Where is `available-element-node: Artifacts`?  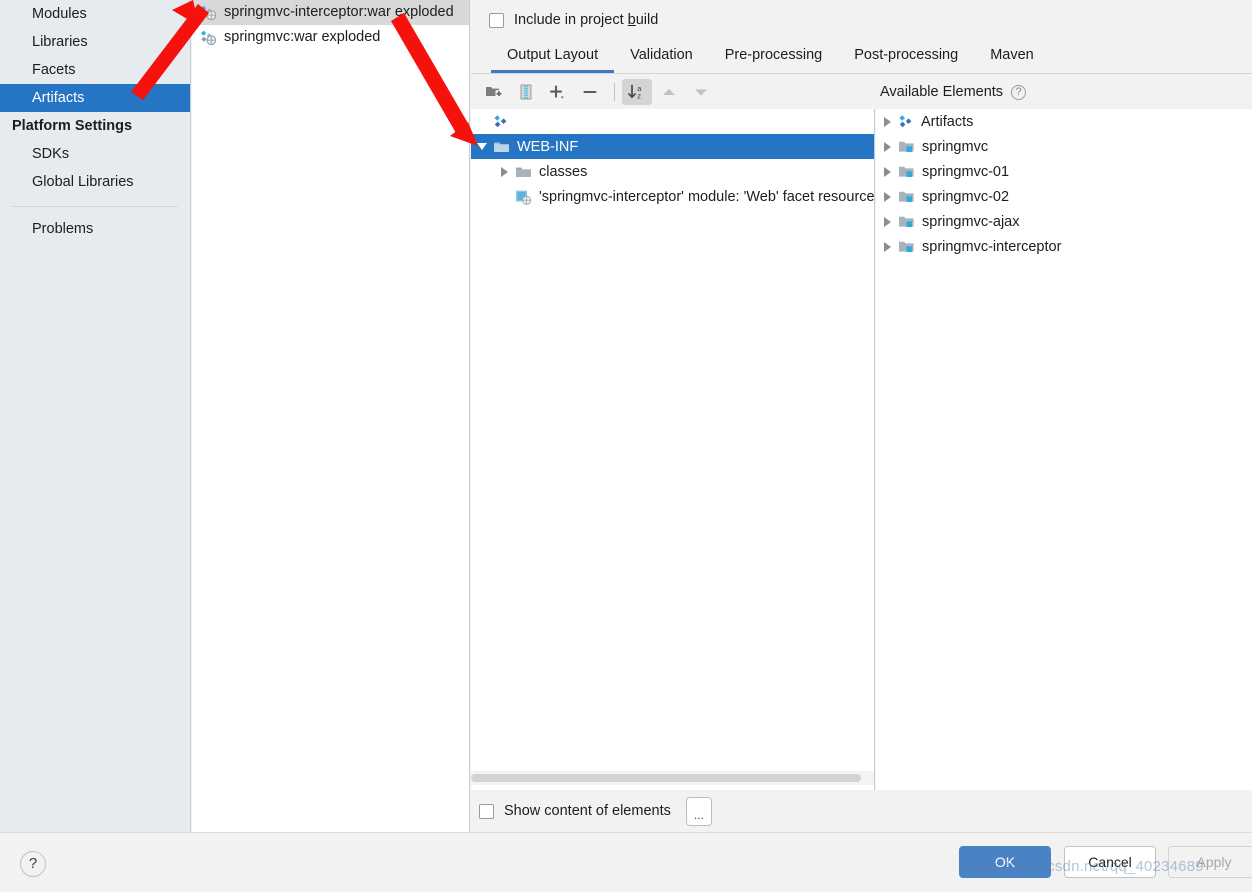
available-element-node: Artifacts is located at coordinates (1064, 121).